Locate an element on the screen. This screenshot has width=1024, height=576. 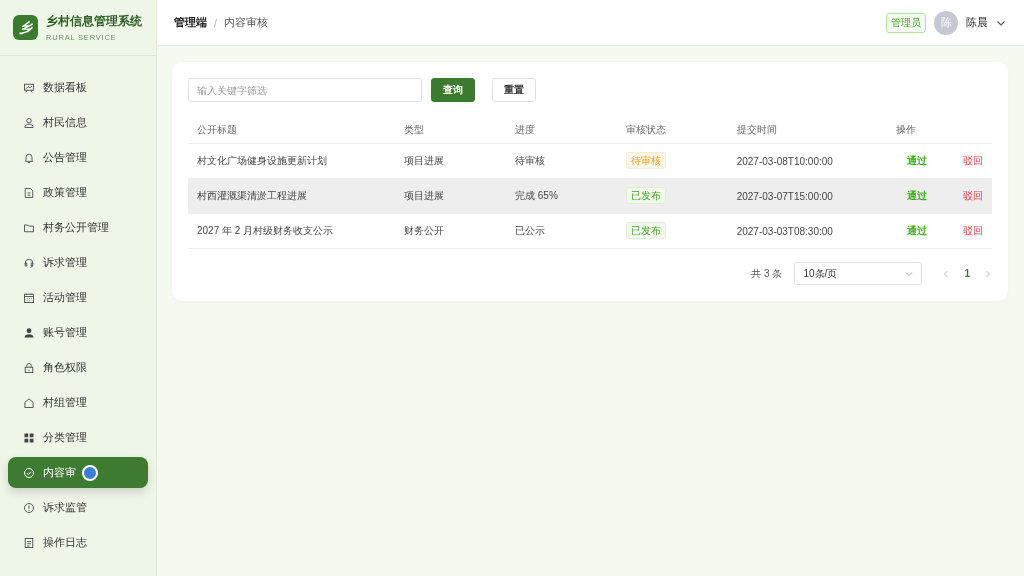
sidebar-item: 分类管理 is located at coordinates (78, 437).